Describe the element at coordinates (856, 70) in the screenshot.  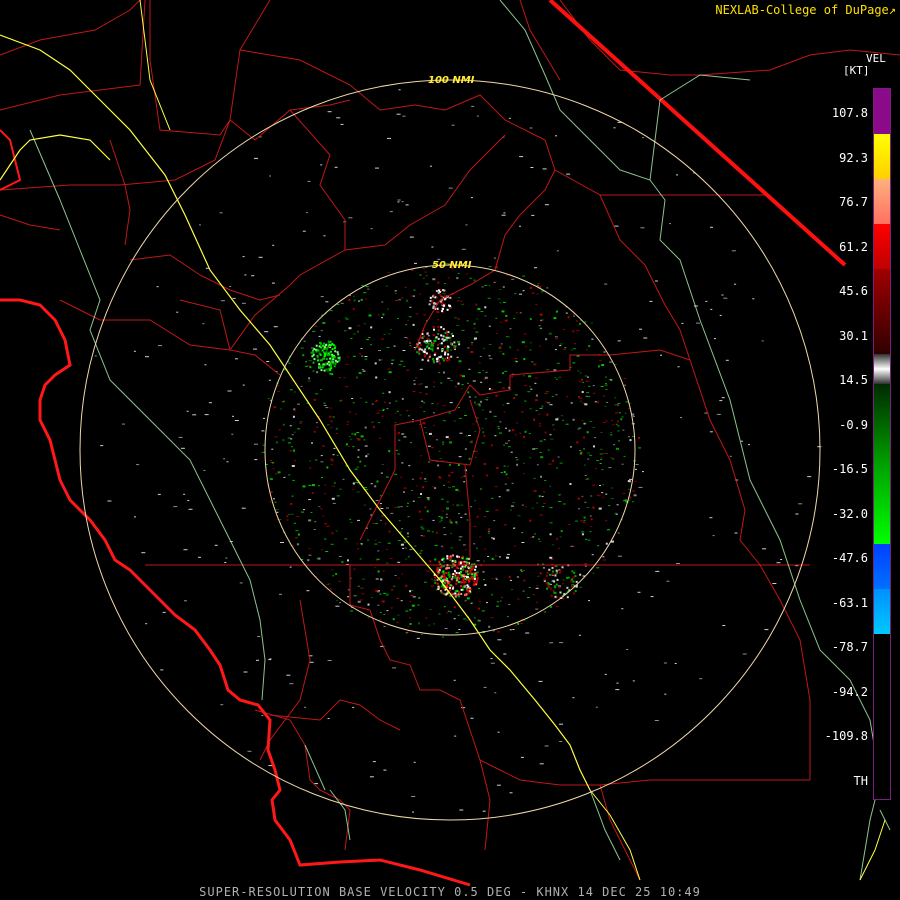
I see `legend-unit: [KT]` at that location.